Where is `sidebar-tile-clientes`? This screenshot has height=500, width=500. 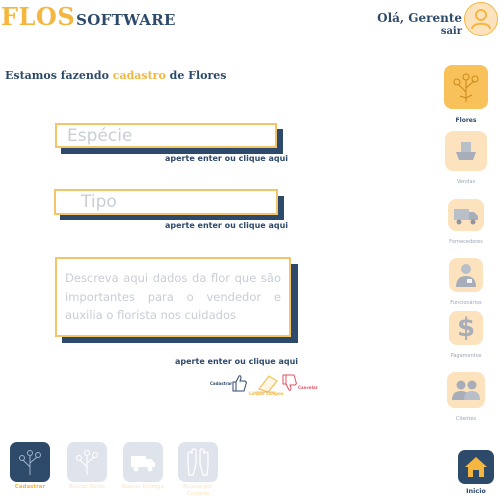 sidebar-tile-clientes is located at coordinates (466, 390).